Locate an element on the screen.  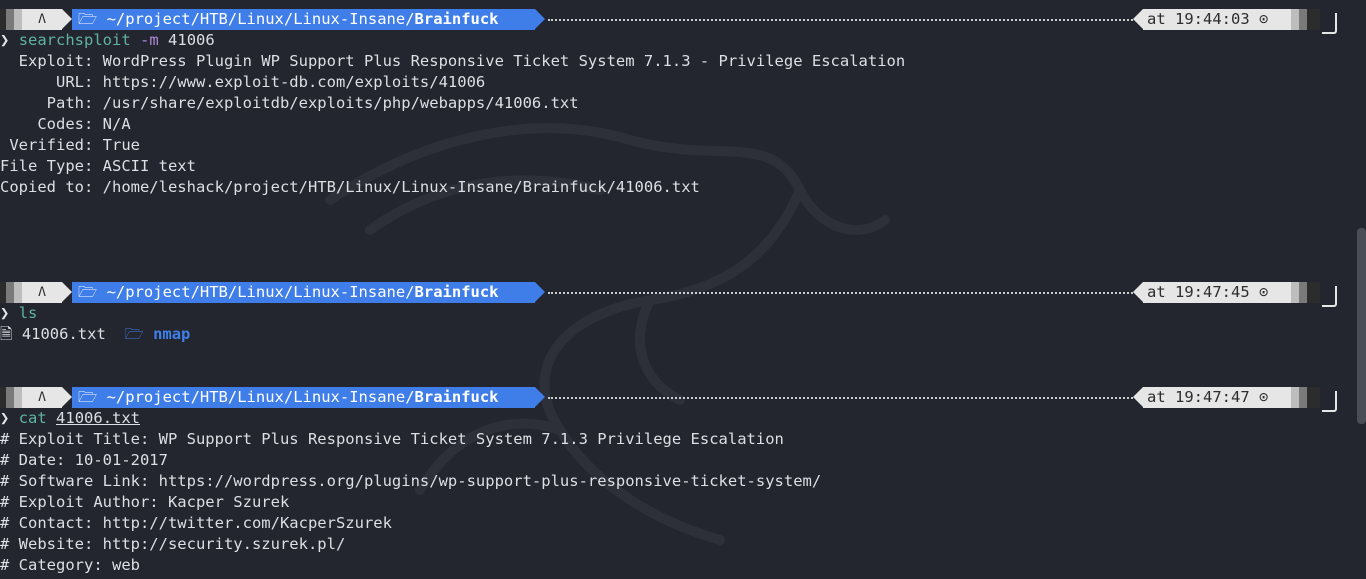
time-segment: at 19:47:45 ⊙ is located at coordinates (1217, 292).